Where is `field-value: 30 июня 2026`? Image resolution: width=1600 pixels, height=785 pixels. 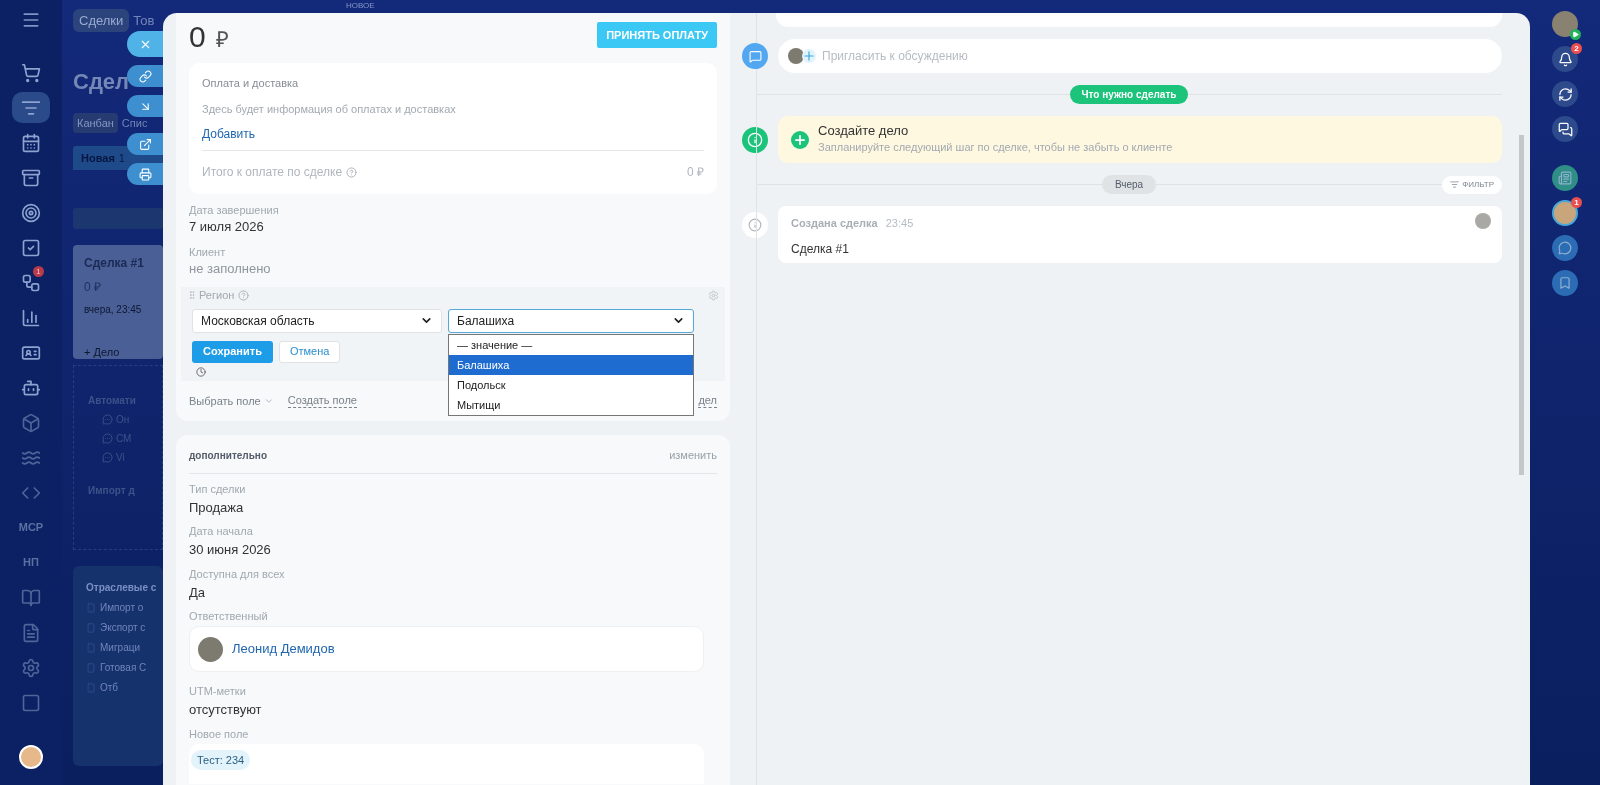 field-value: 30 июня 2026 is located at coordinates (230, 550).